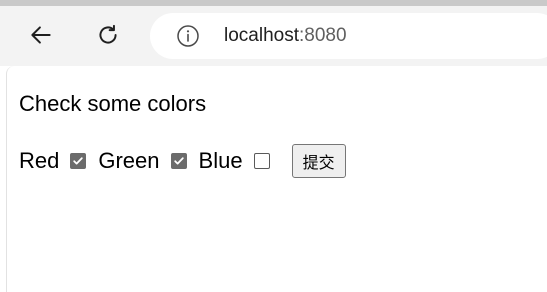 The width and height of the screenshot is (547, 292). I want to click on back-button, so click(41, 35).